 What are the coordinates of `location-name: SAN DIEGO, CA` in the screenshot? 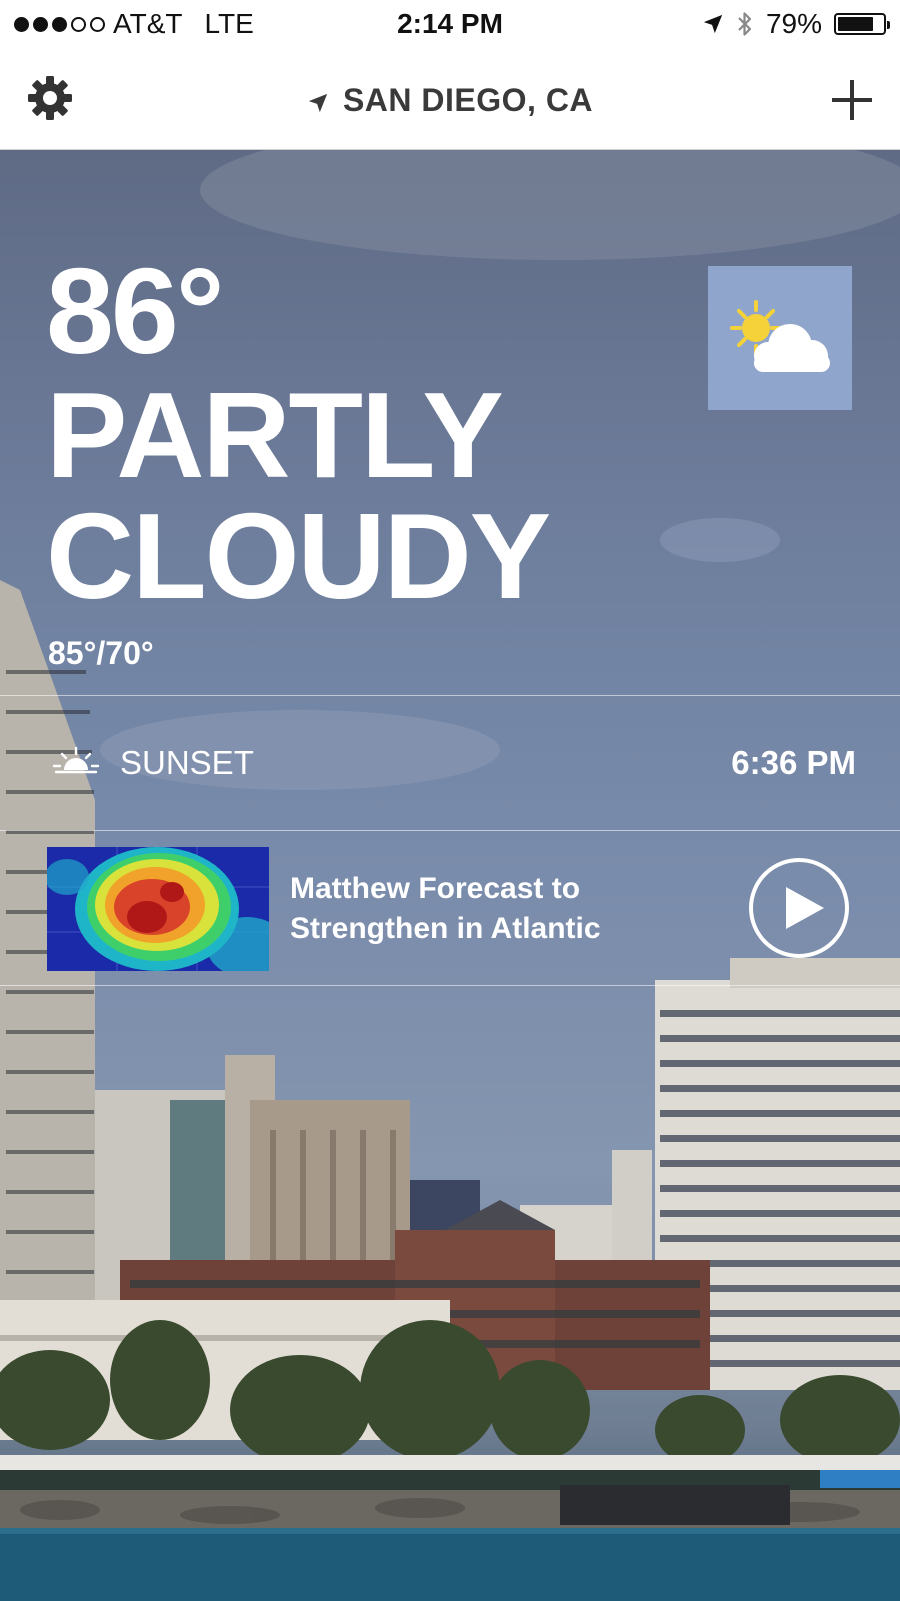 It's located at (468, 100).